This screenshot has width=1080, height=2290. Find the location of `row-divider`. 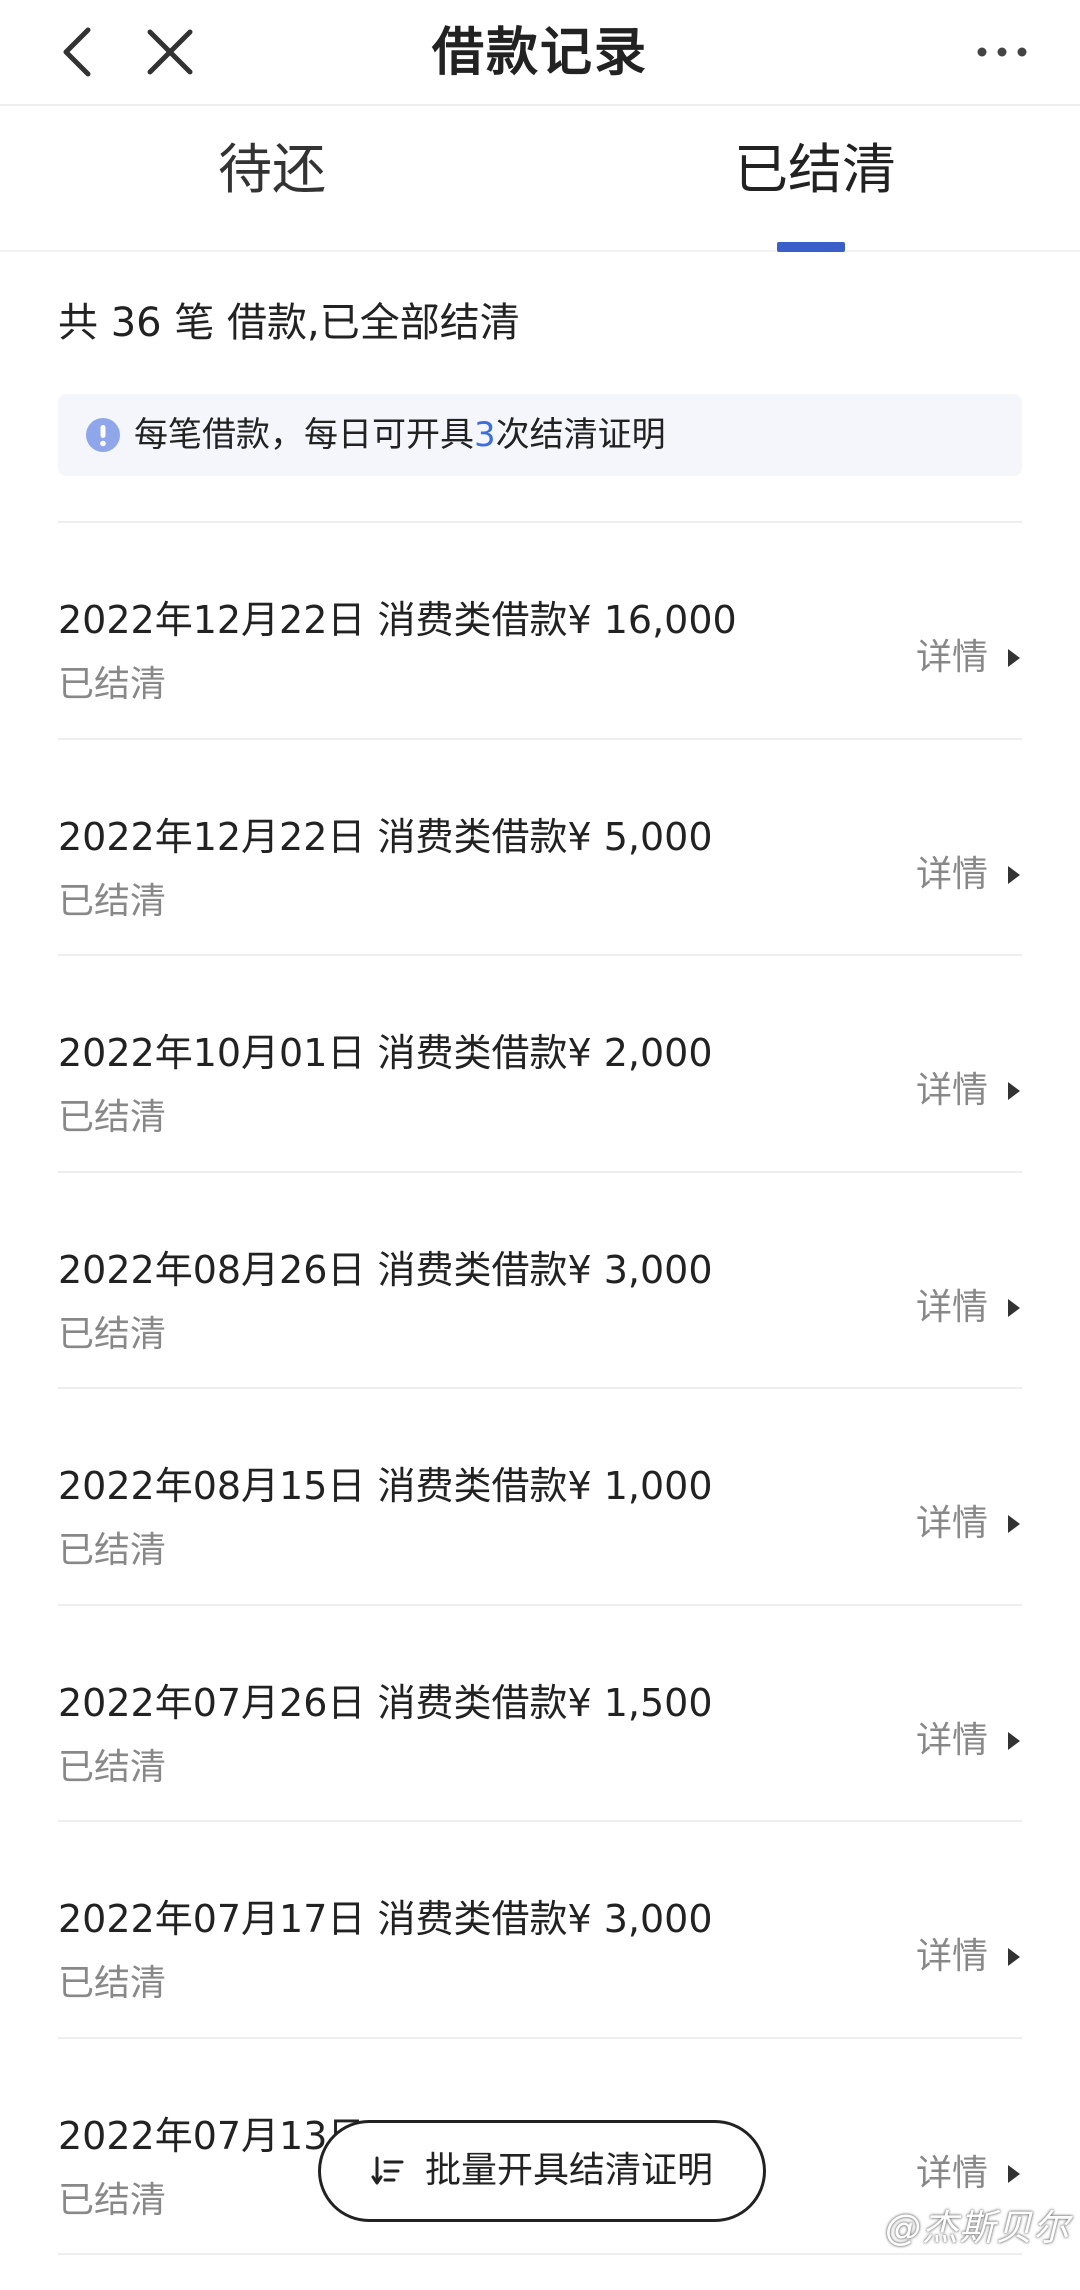

row-divider is located at coordinates (540, 2254).